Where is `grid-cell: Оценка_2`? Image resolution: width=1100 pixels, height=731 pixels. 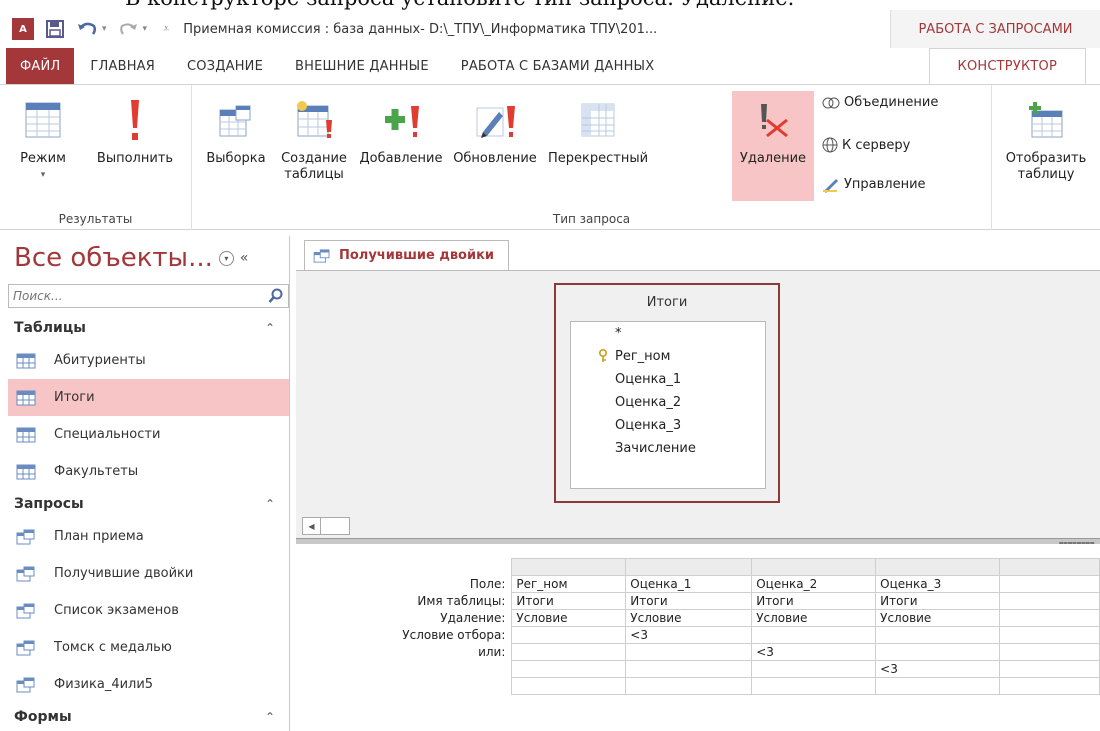
grid-cell: Оценка_2 is located at coordinates (814, 584).